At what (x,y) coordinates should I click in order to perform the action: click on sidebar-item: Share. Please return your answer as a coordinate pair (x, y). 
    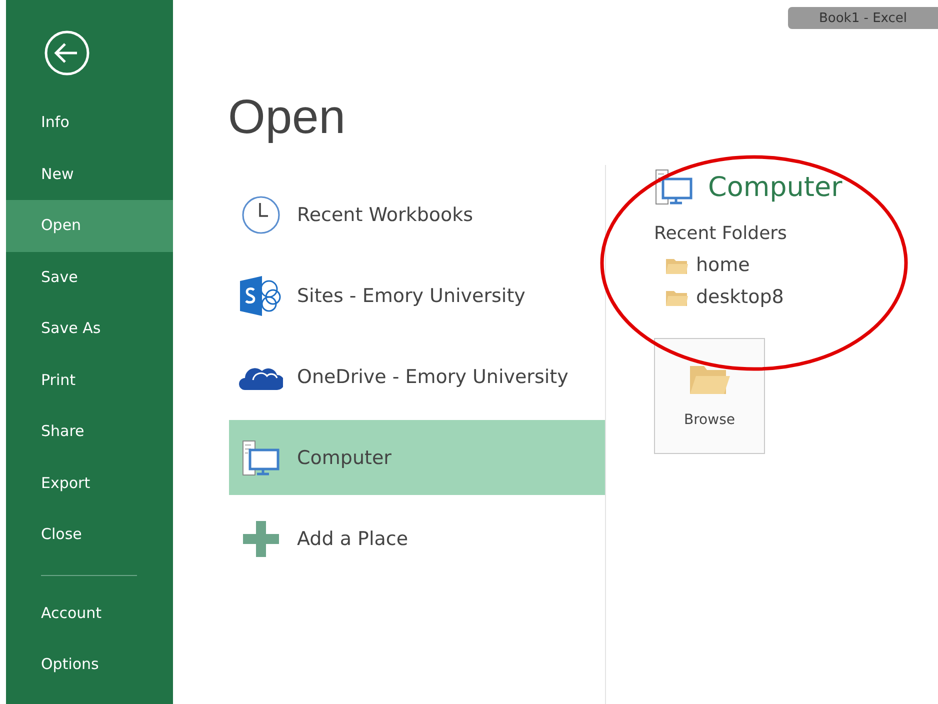
    Looking at the image, I should click on (89, 432).